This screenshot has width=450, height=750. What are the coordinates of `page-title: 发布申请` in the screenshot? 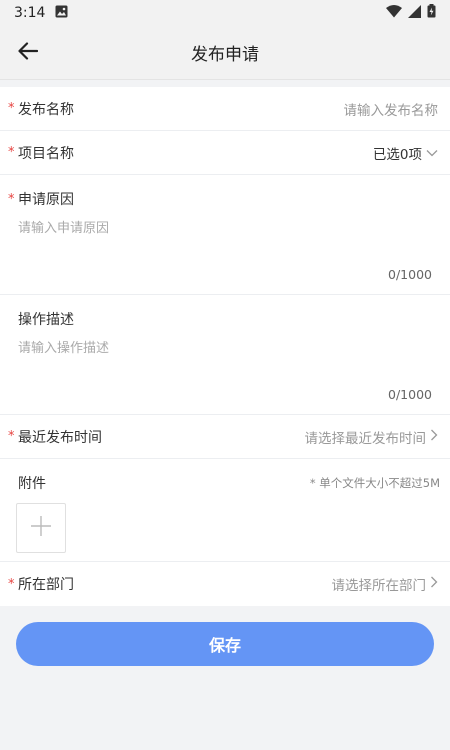 It's located at (225, 55).